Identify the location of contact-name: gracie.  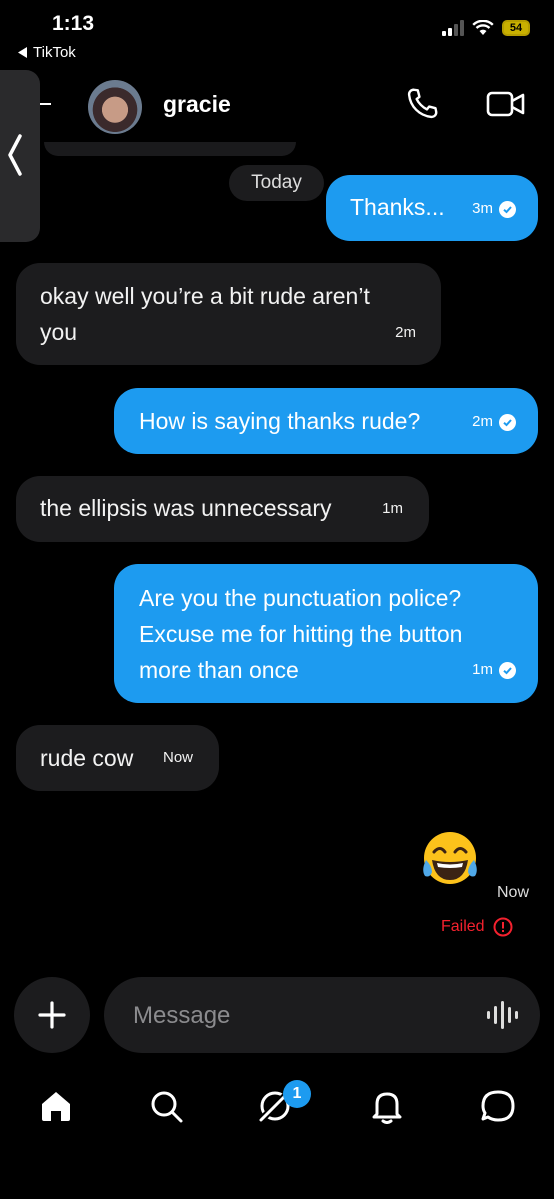
(197, 104).